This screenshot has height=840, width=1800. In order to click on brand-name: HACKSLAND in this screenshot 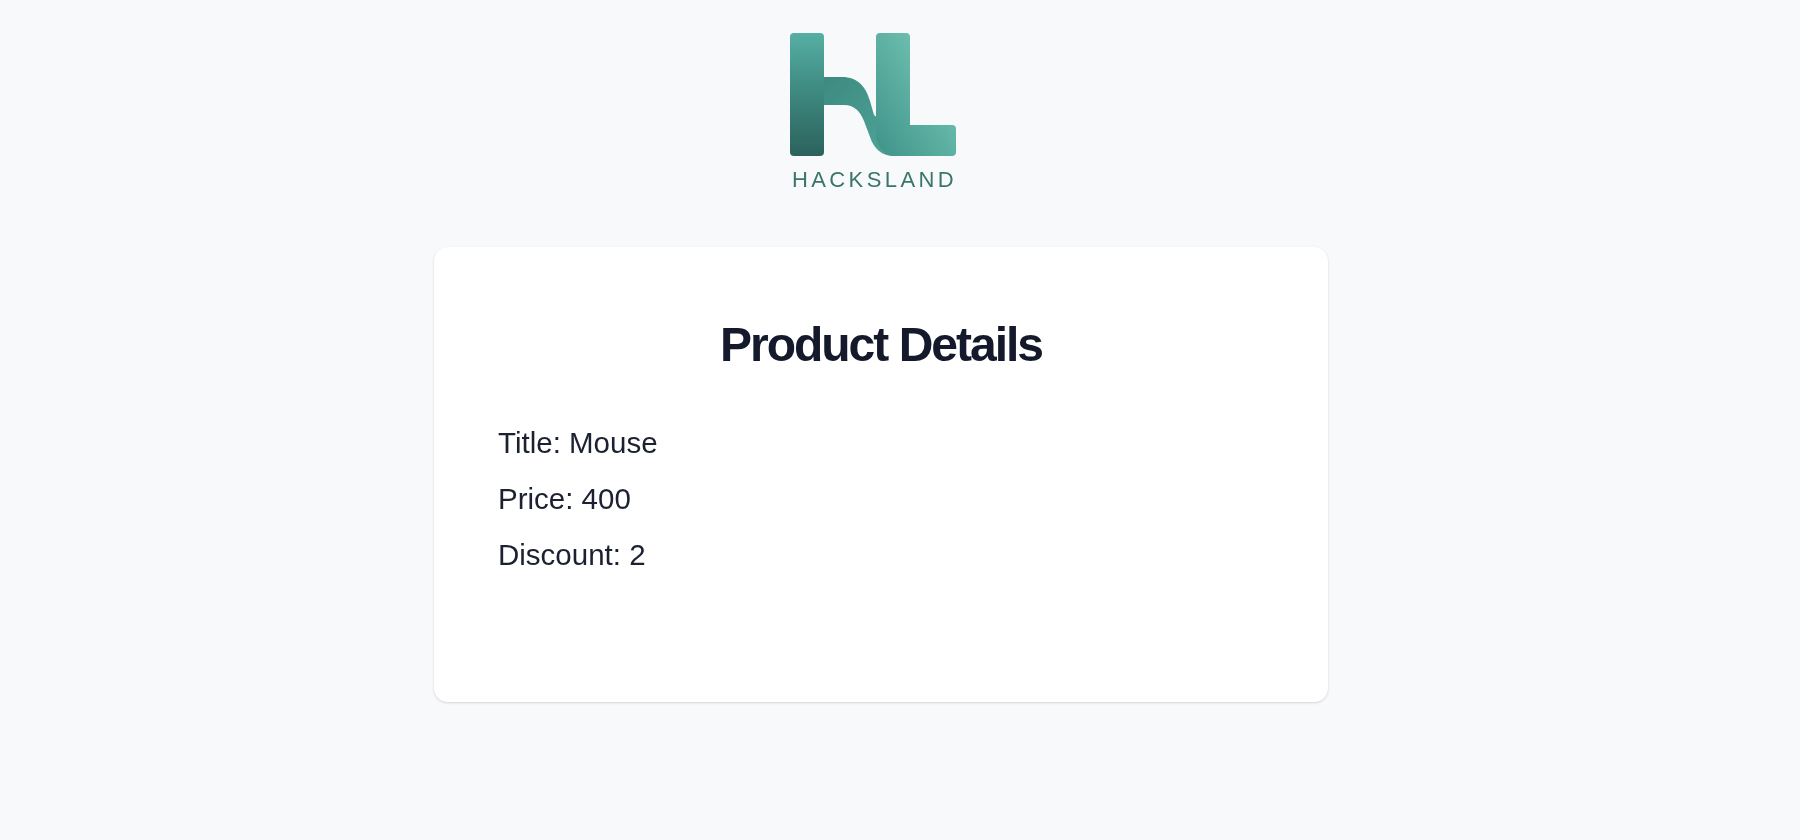, I will do `click(874, 180)`.